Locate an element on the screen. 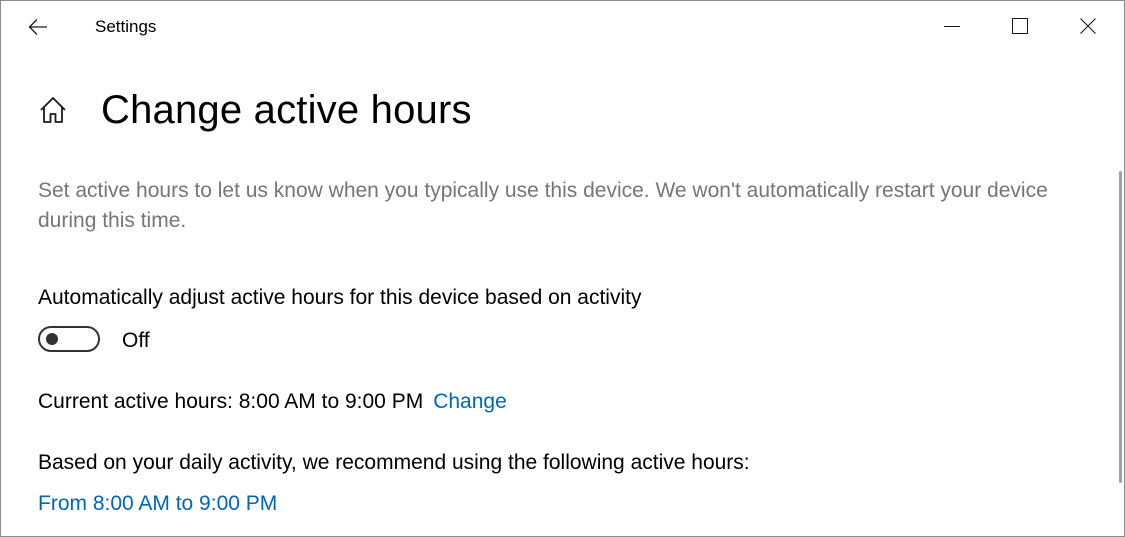 The image size is (1125, 537). page-title: Change active hours is located at coordinates (286, 110).